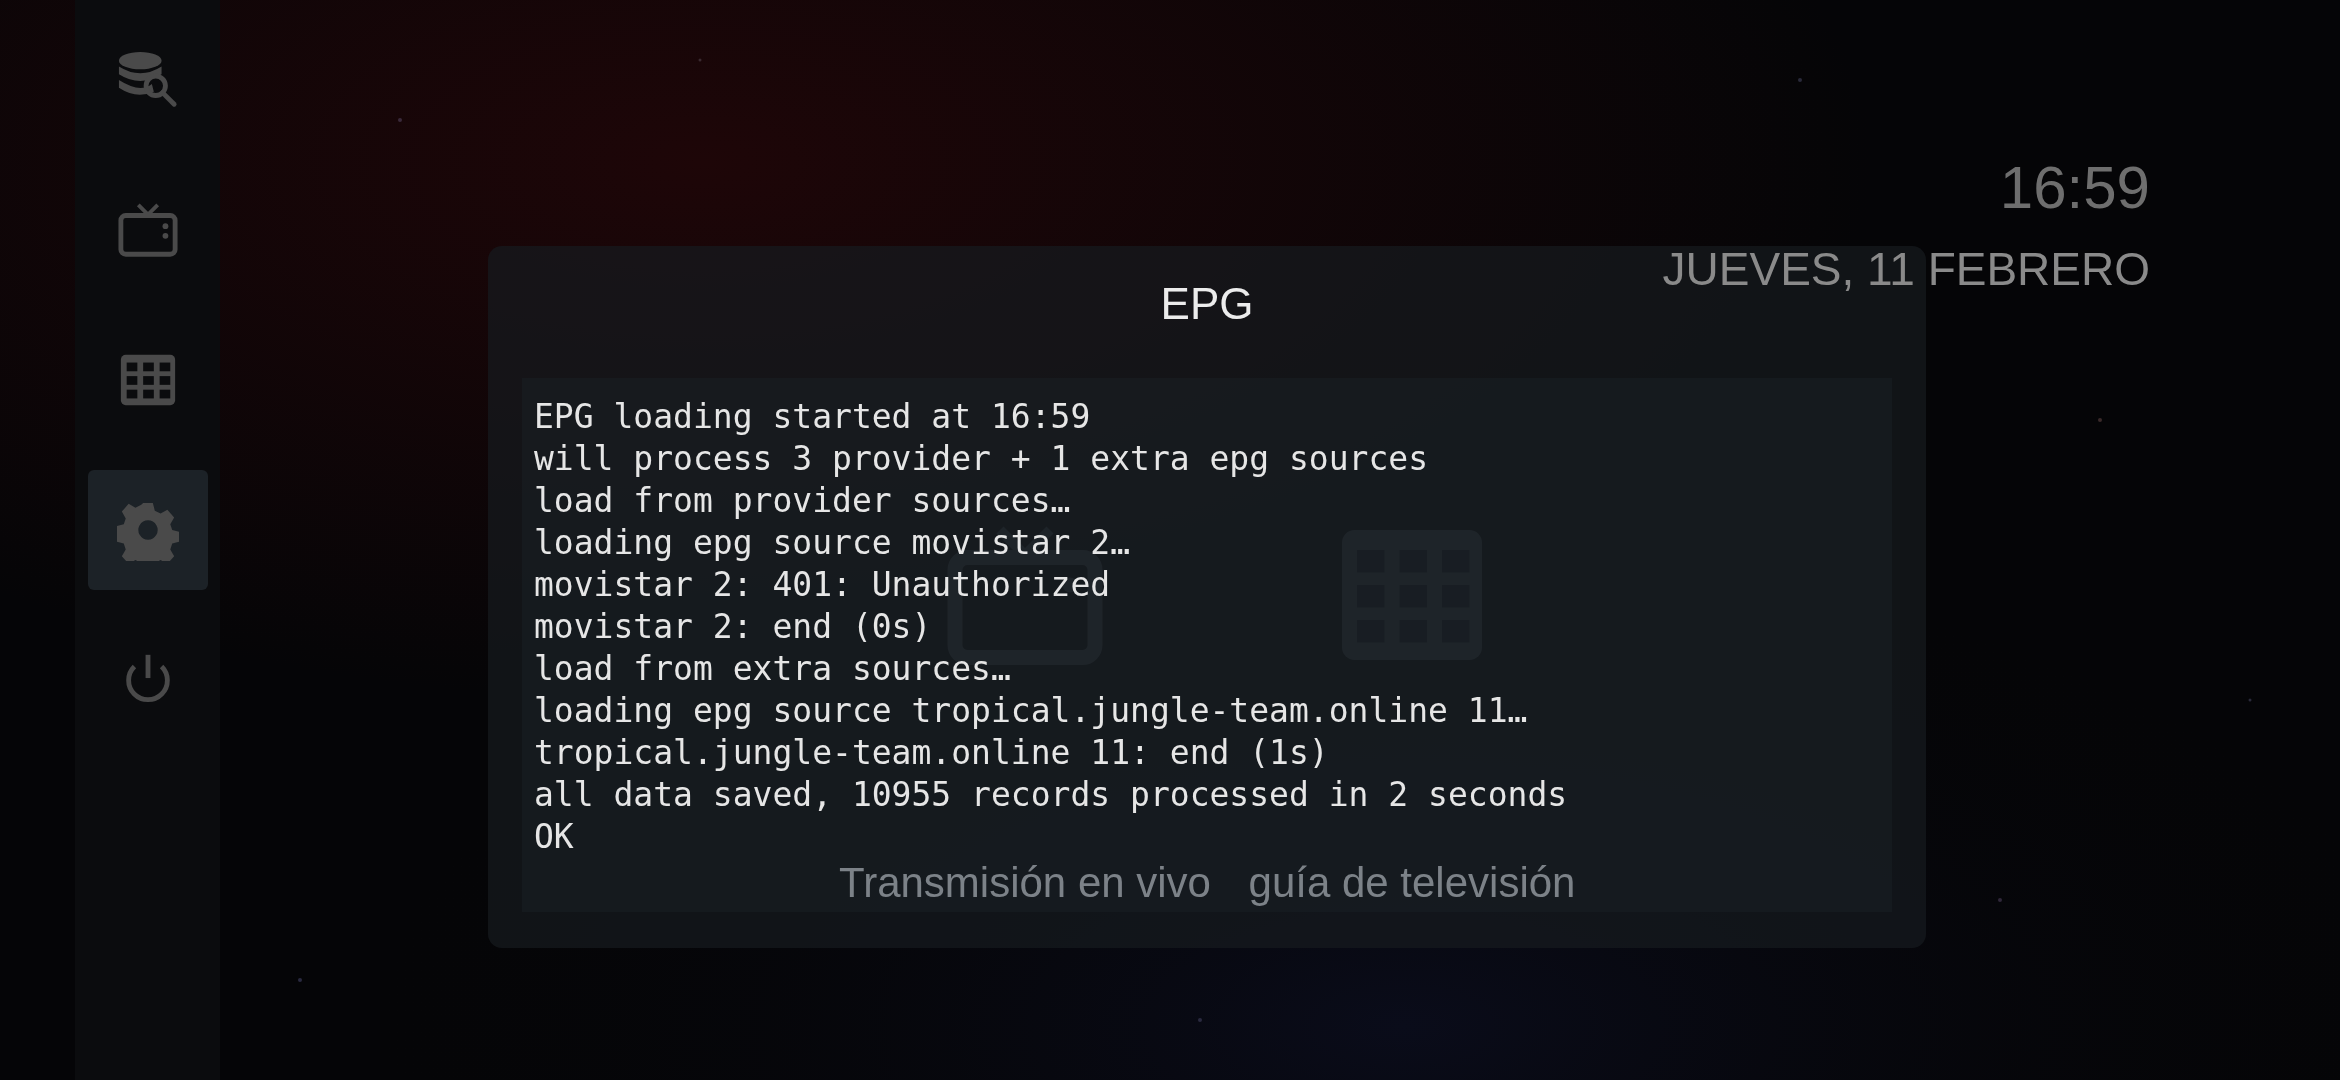  What do you see at coordinates (1025, 883) in the screenshot?
I see `tile-label: Transmisión en vivo` at bounding box center [1025, 883].